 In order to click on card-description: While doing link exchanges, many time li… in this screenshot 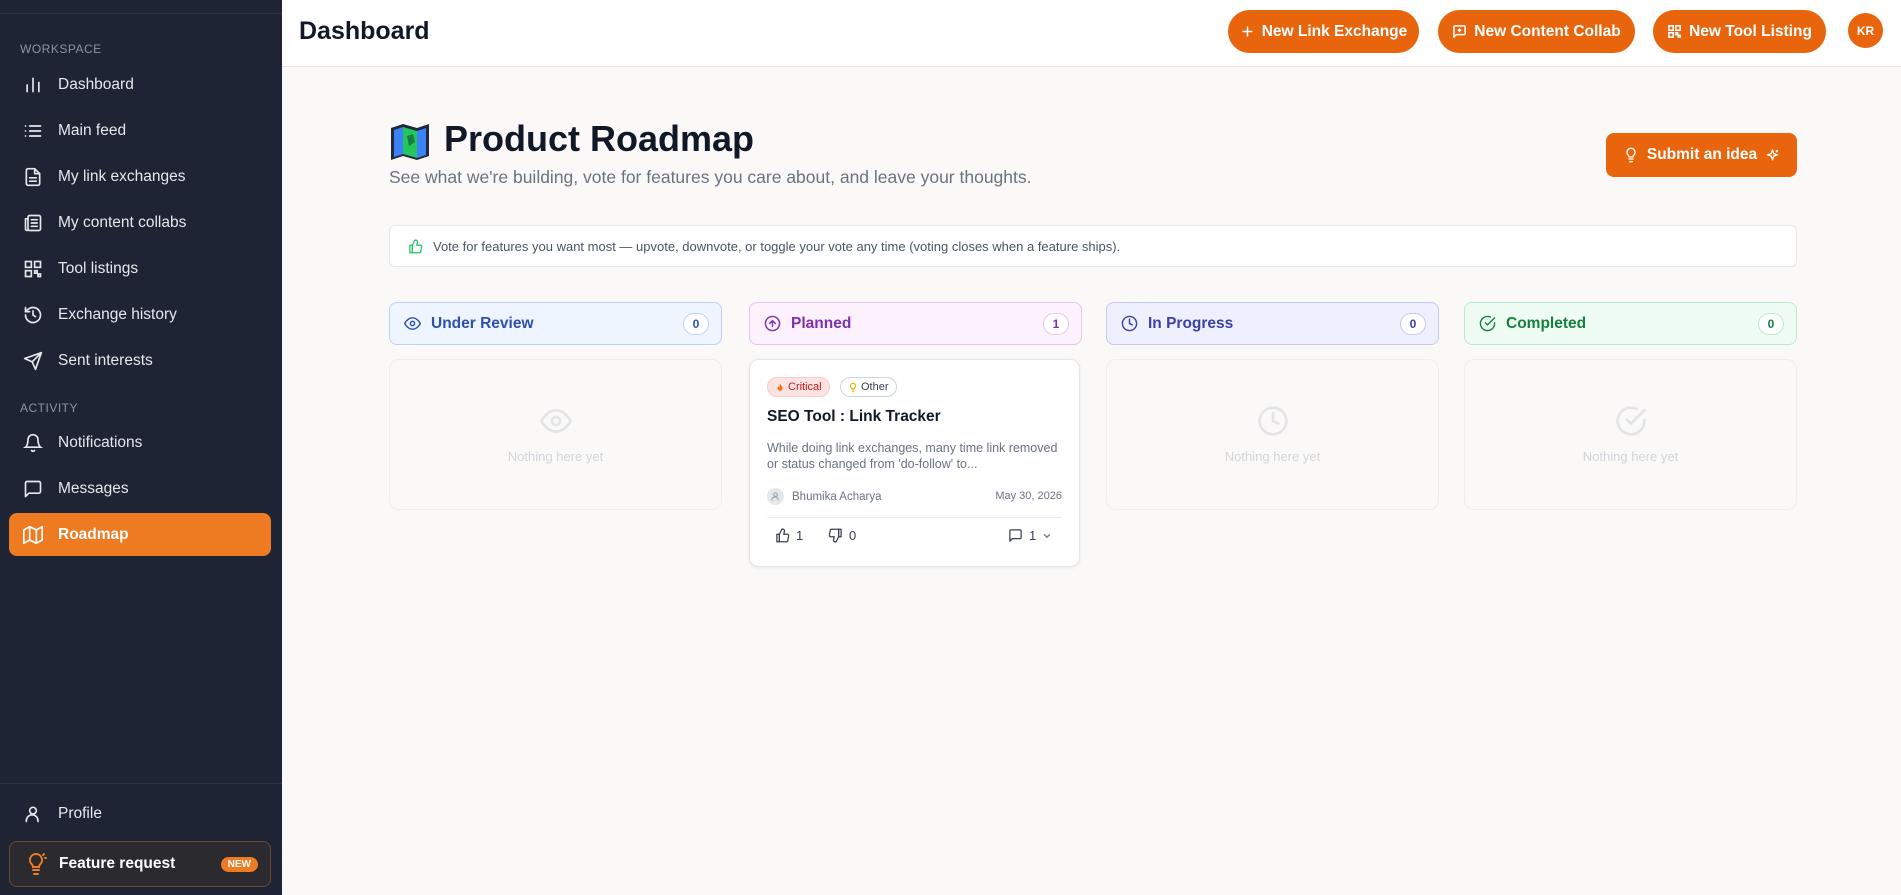, I will do `click(912, 456)`.